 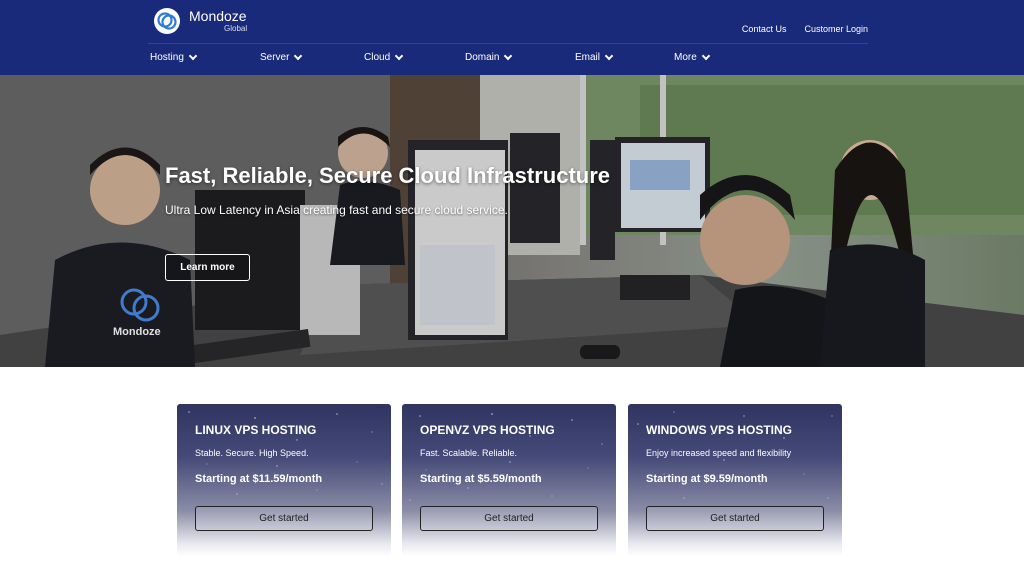 I want to click on card-title: WINDOWS VPS HOSTING, so click(x=719, y=430).